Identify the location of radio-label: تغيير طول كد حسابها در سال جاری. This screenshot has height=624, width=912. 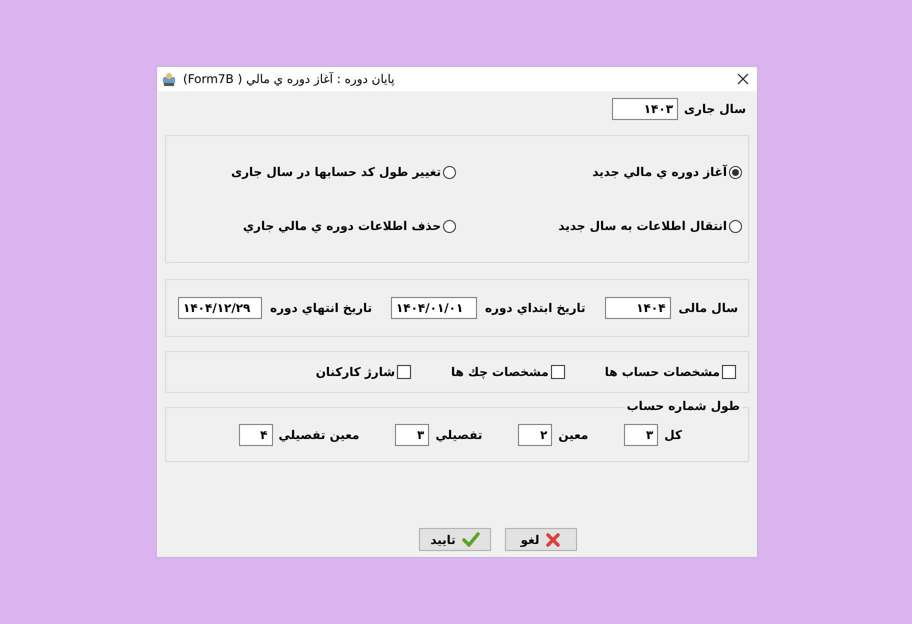
(336, 172).